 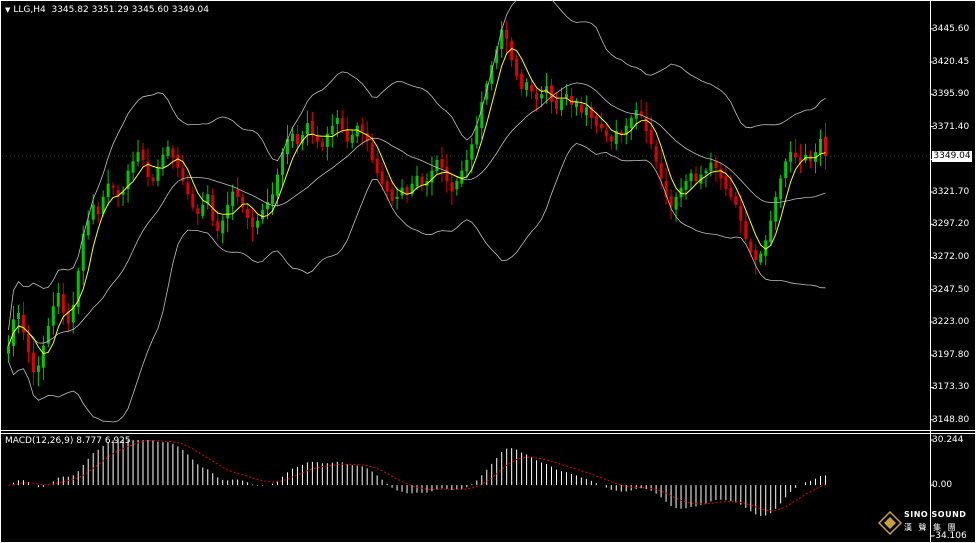 What do you see at coordinates (951, 257) in the screenshot?
I see `price-tick-label: 3272.00` at bounding box center [951, 257].